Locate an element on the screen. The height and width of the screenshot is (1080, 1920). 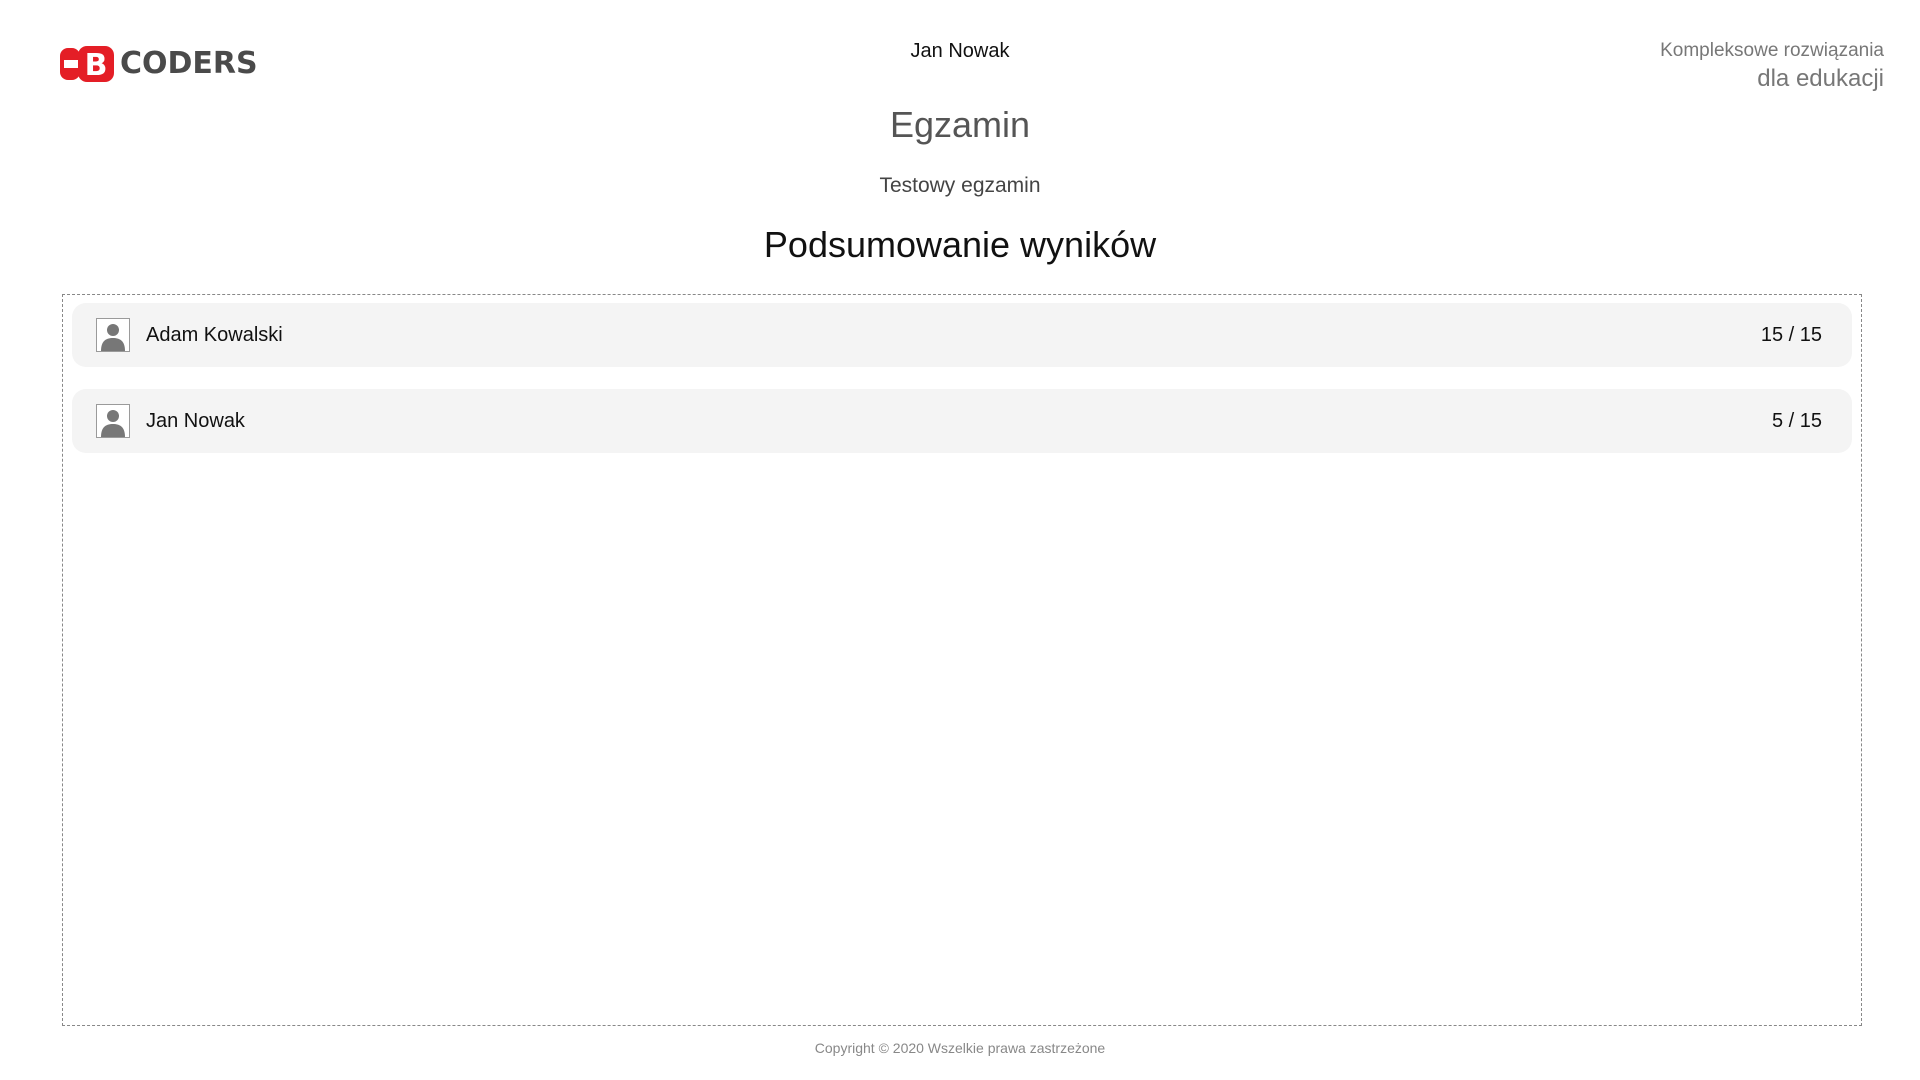
result-row: Jan Nowak 5 / 15 is located at coordinates (962, 421).